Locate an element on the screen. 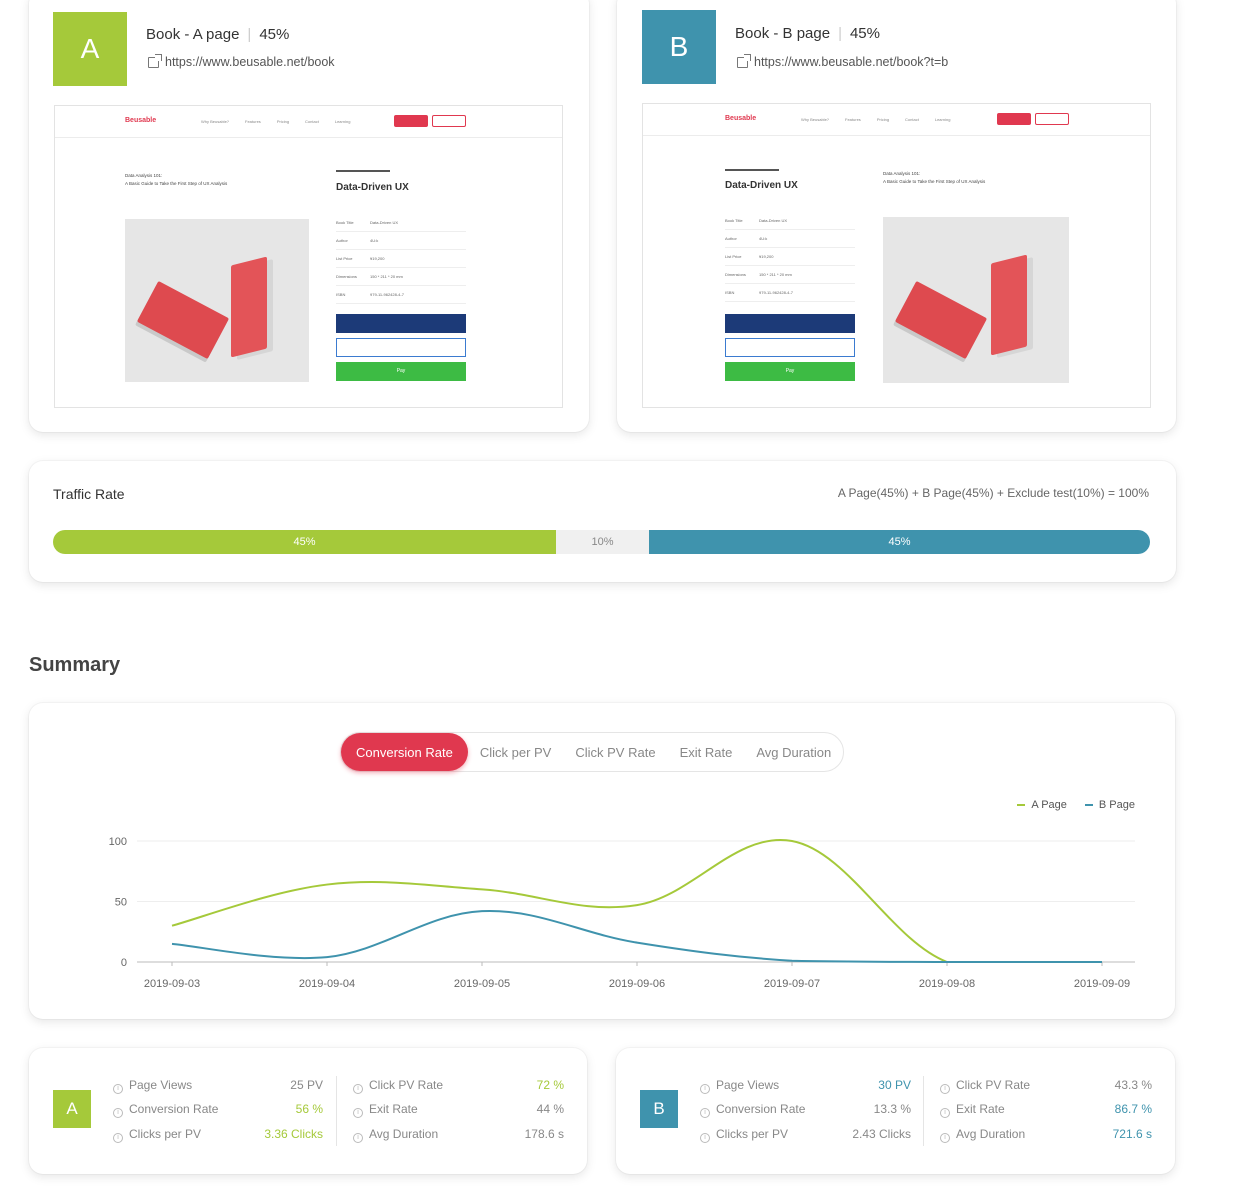 Image resolution: width=1236 pixels, height=1192 pixels. preview-menu-item: Contact is located at coordinates (912, 119).